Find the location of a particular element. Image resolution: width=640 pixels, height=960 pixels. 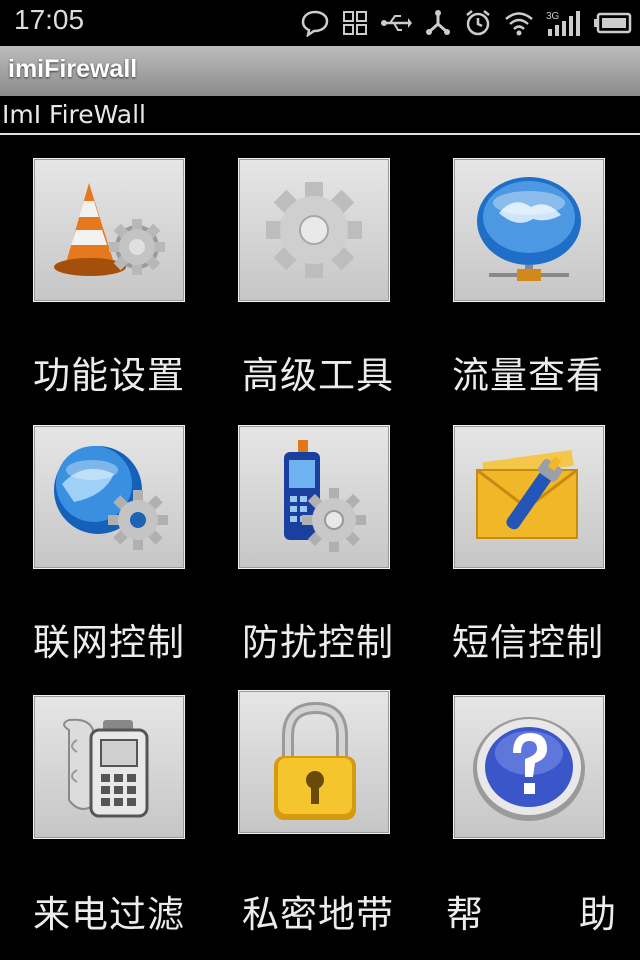

menu-label-anti-harassment: 防扰控制 is located at coordinates (318, 639).